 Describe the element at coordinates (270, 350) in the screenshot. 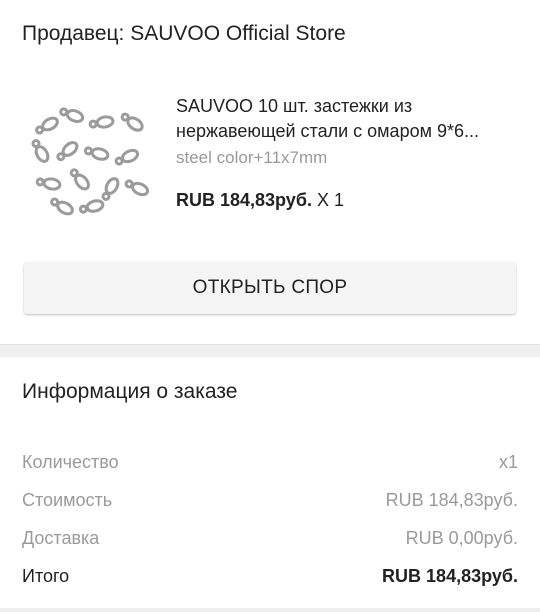

I see `section-divider` at that location.